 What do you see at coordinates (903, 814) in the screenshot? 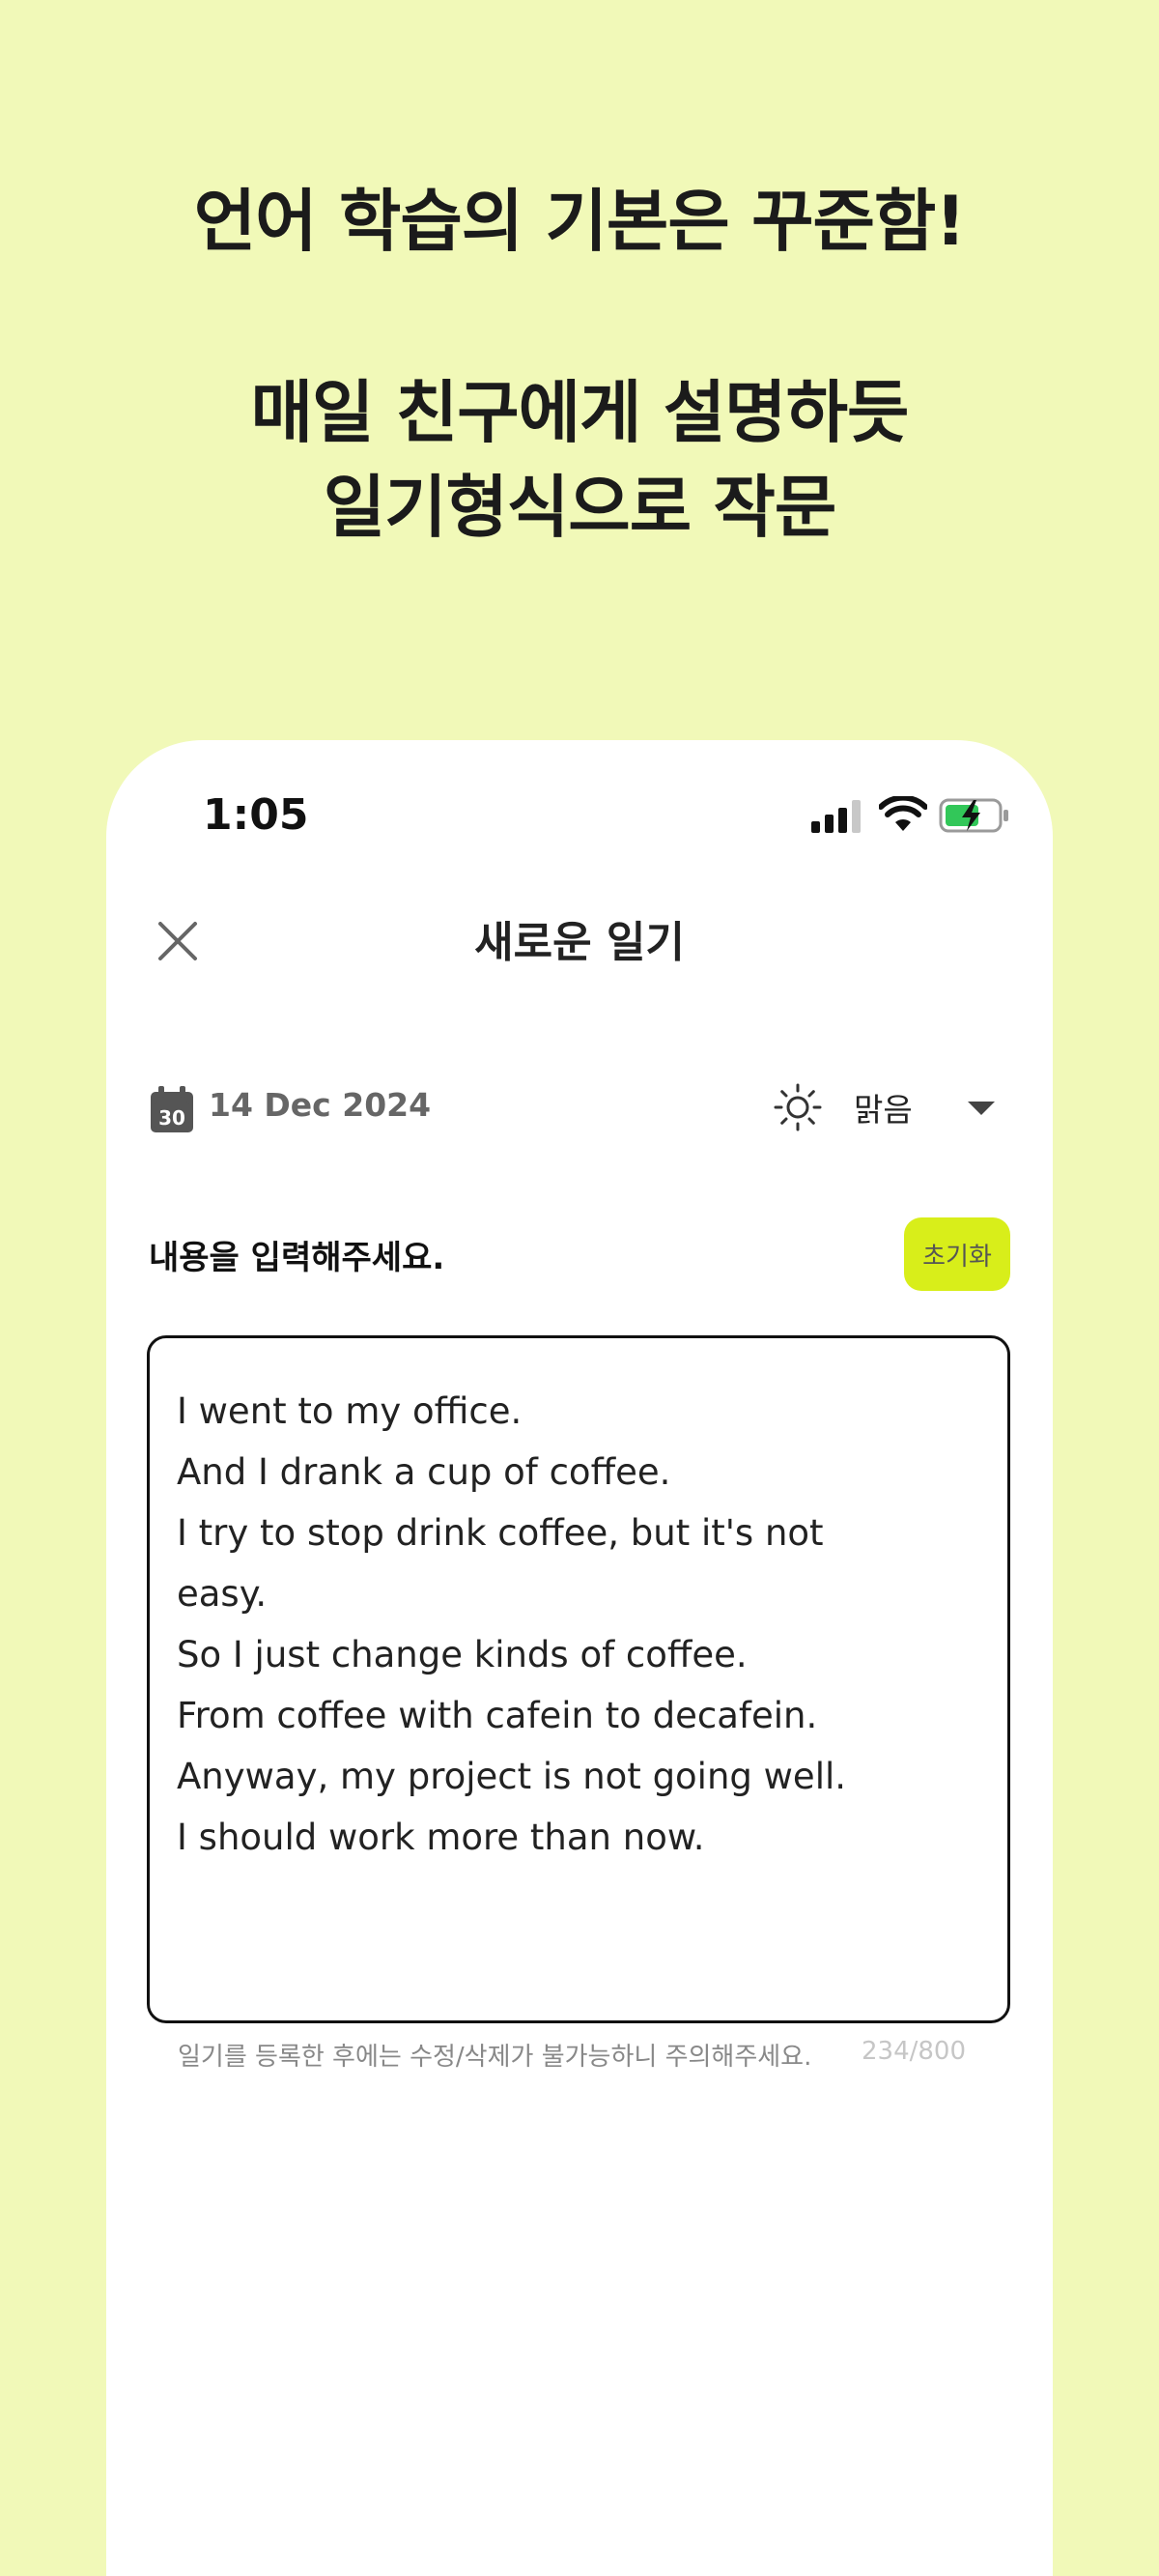
I see `wifi-icon` at bounding box center [903, 814].